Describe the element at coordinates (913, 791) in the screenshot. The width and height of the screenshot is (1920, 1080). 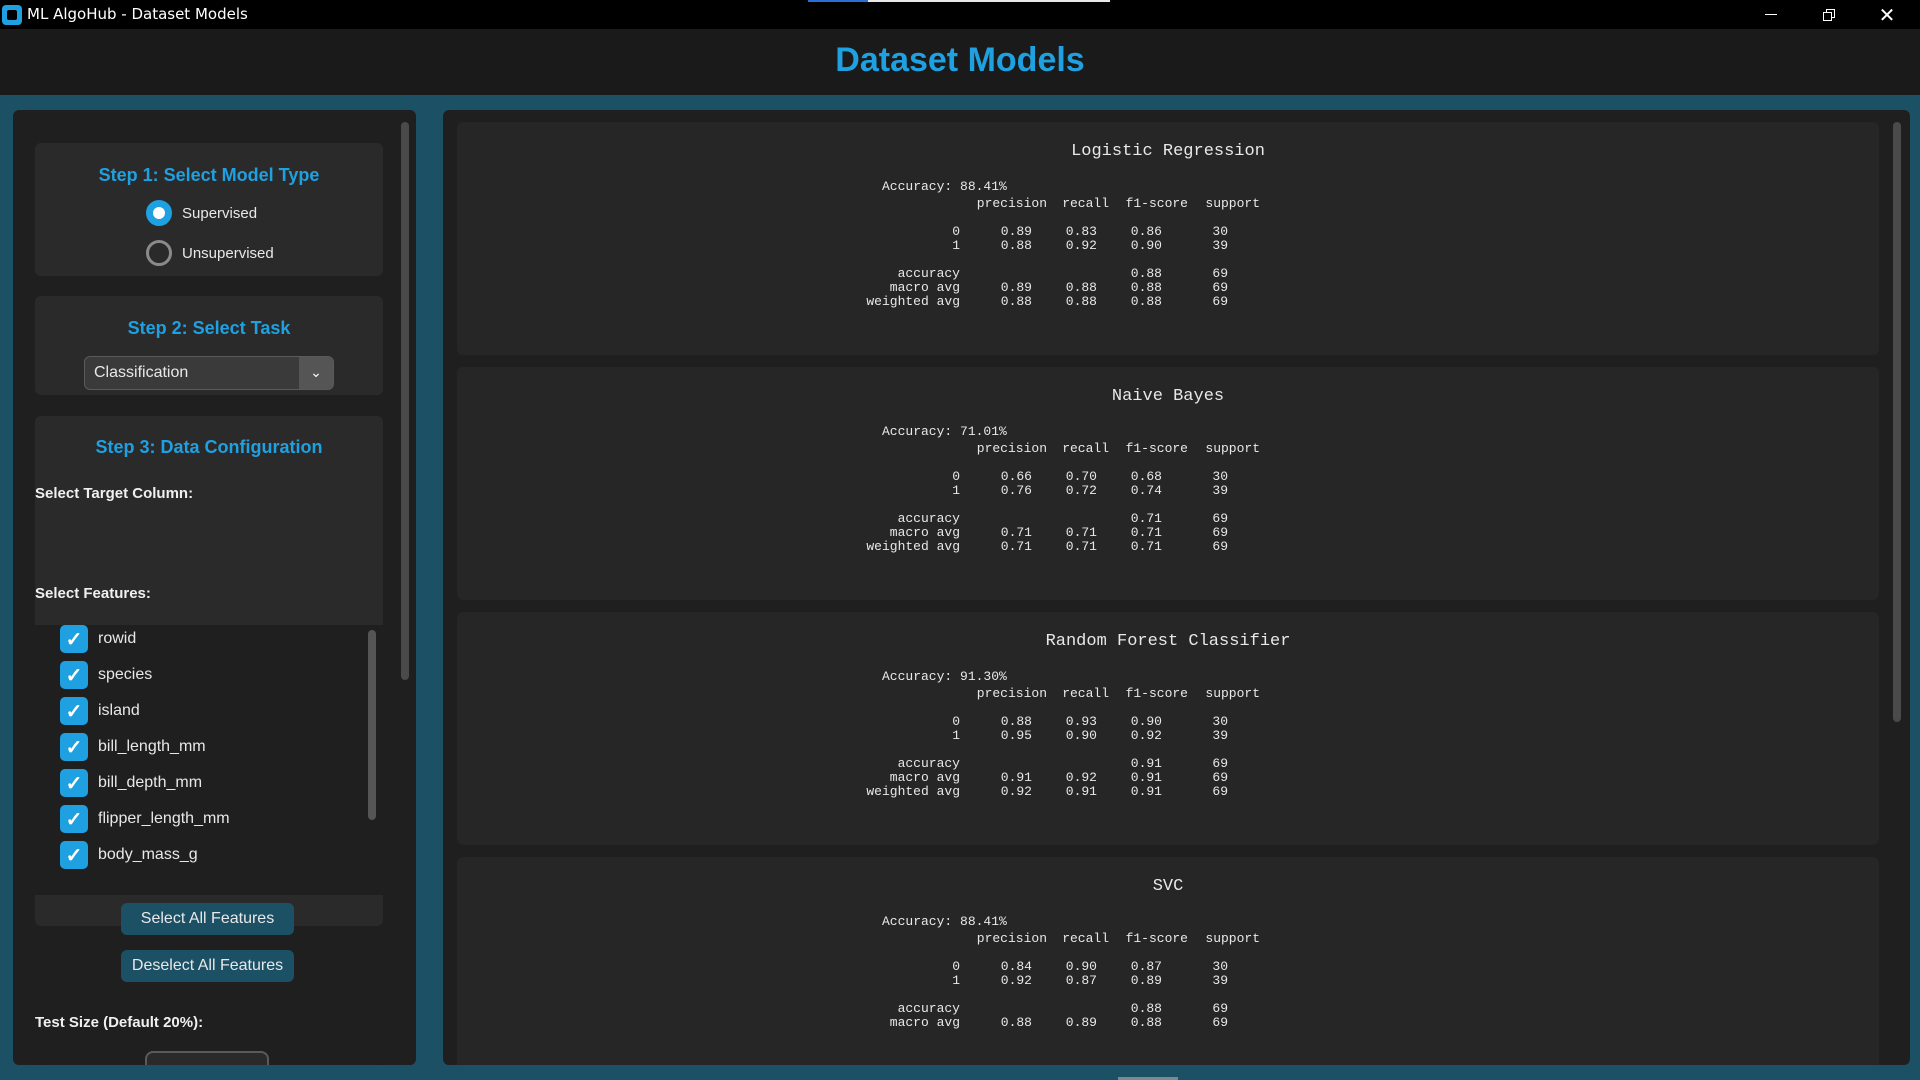
I see `row-label: weighted avg` at that location.